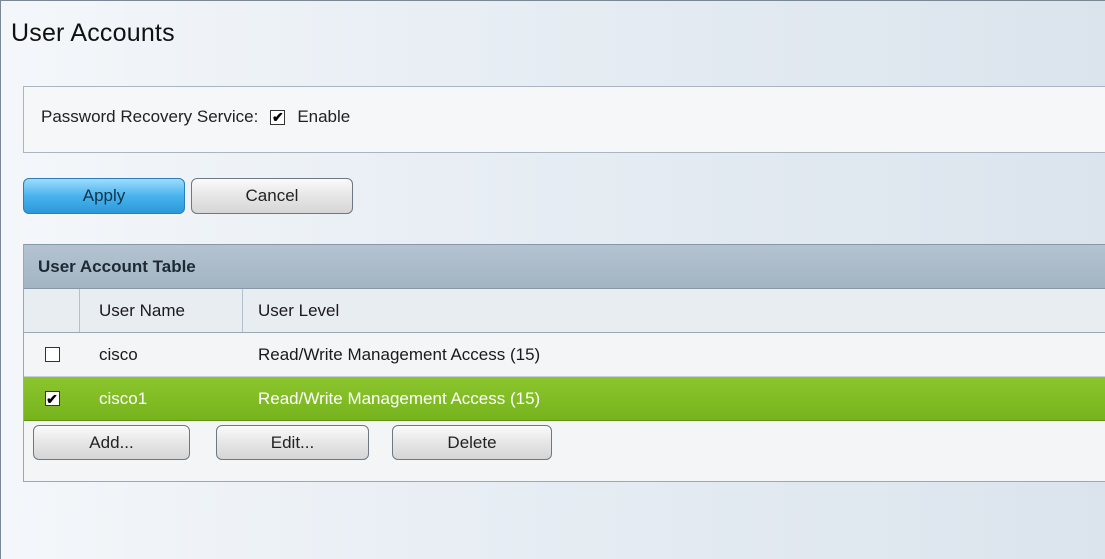  What do you see at coordinates (123, 398) in the screenshot?
I see `user-name-cell: cisco1` at bounding box center [123, 398].